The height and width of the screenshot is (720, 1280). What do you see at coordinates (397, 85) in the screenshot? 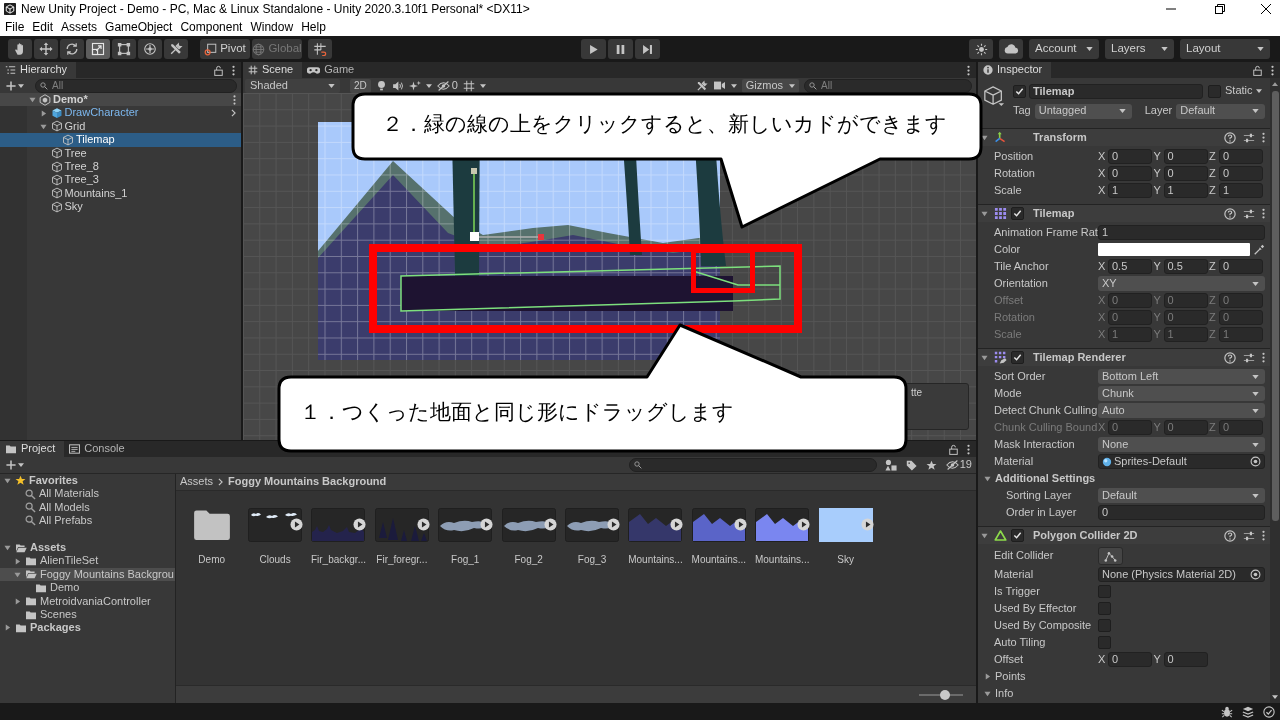
I see `speaker-icon` at bounding box center [397, 85].